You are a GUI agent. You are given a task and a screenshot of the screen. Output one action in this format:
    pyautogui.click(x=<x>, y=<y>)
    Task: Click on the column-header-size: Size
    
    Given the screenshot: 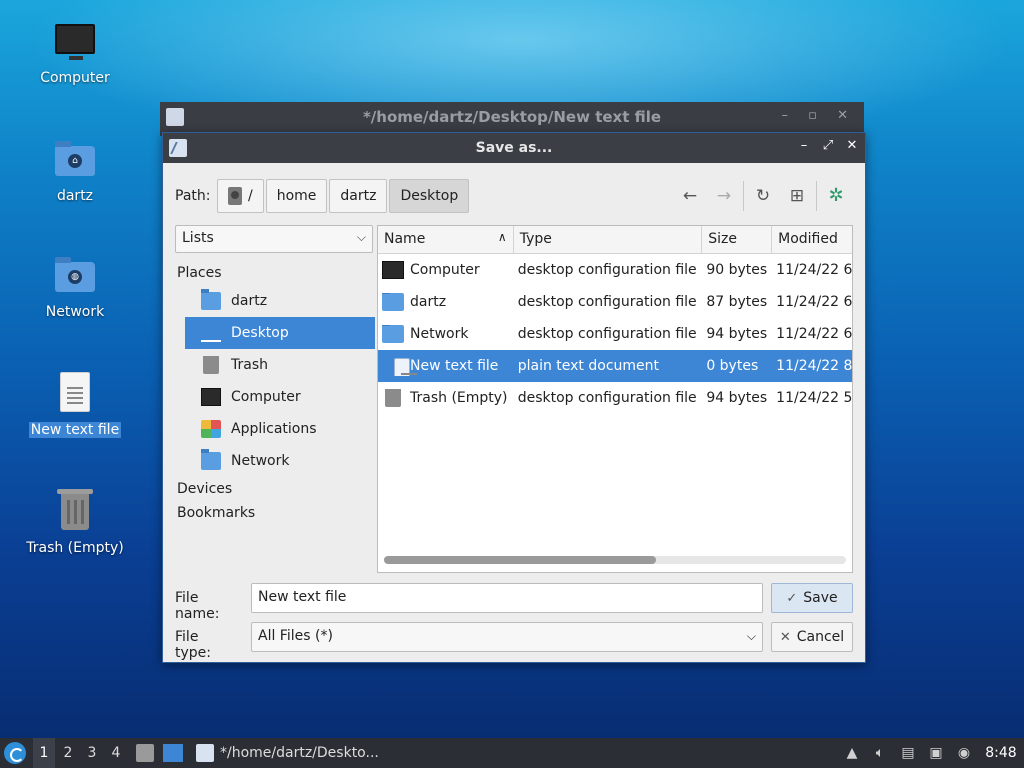 What is the action you would take?
    pyautogui.click(x=737, y=239)
    